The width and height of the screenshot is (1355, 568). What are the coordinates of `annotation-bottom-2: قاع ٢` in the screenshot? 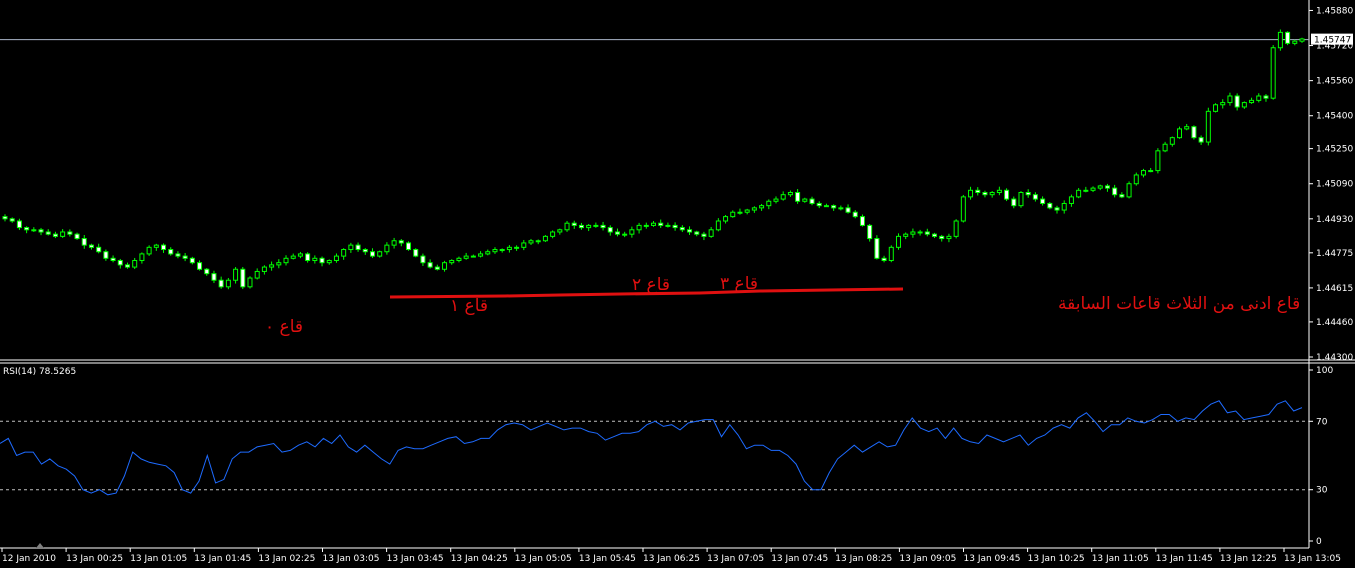 It's located at (651, 285).